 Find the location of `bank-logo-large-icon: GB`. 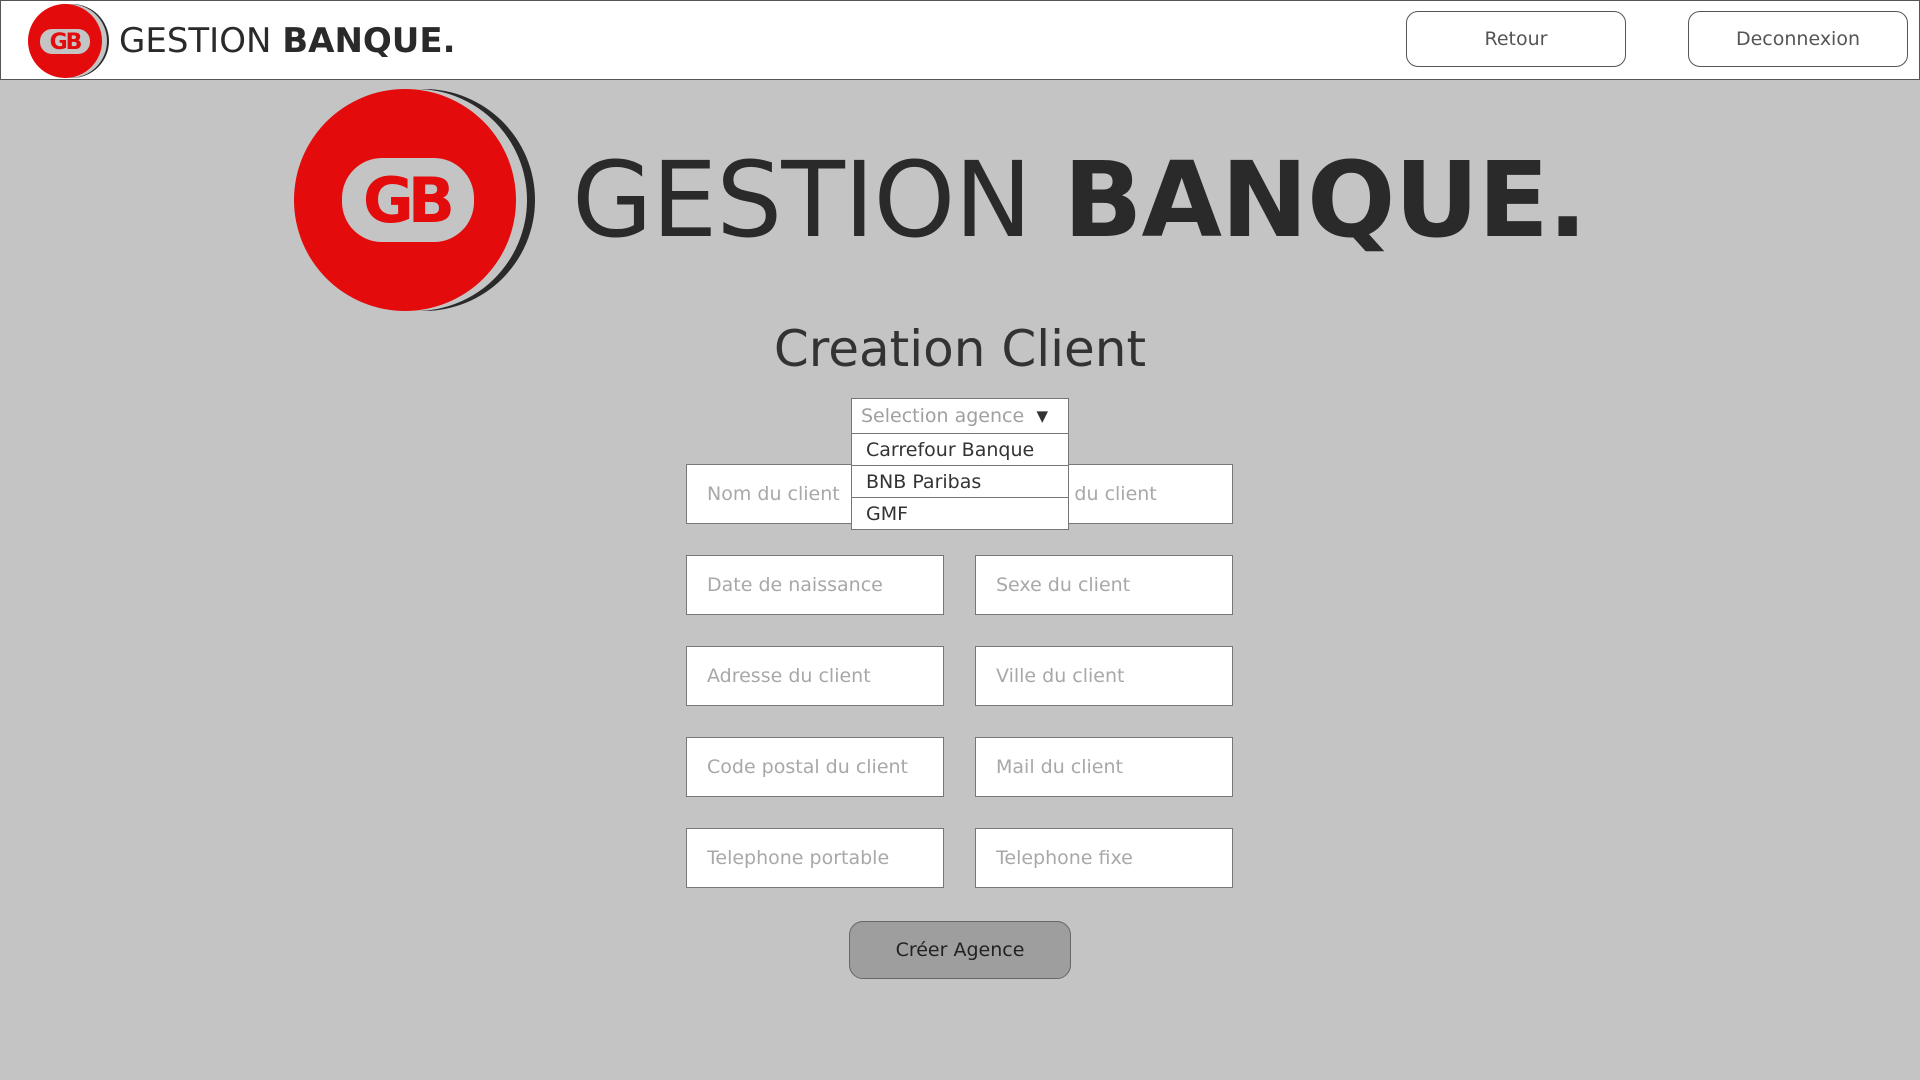

bank-logo-large-icon: GB is located at coordinates (414, 200).